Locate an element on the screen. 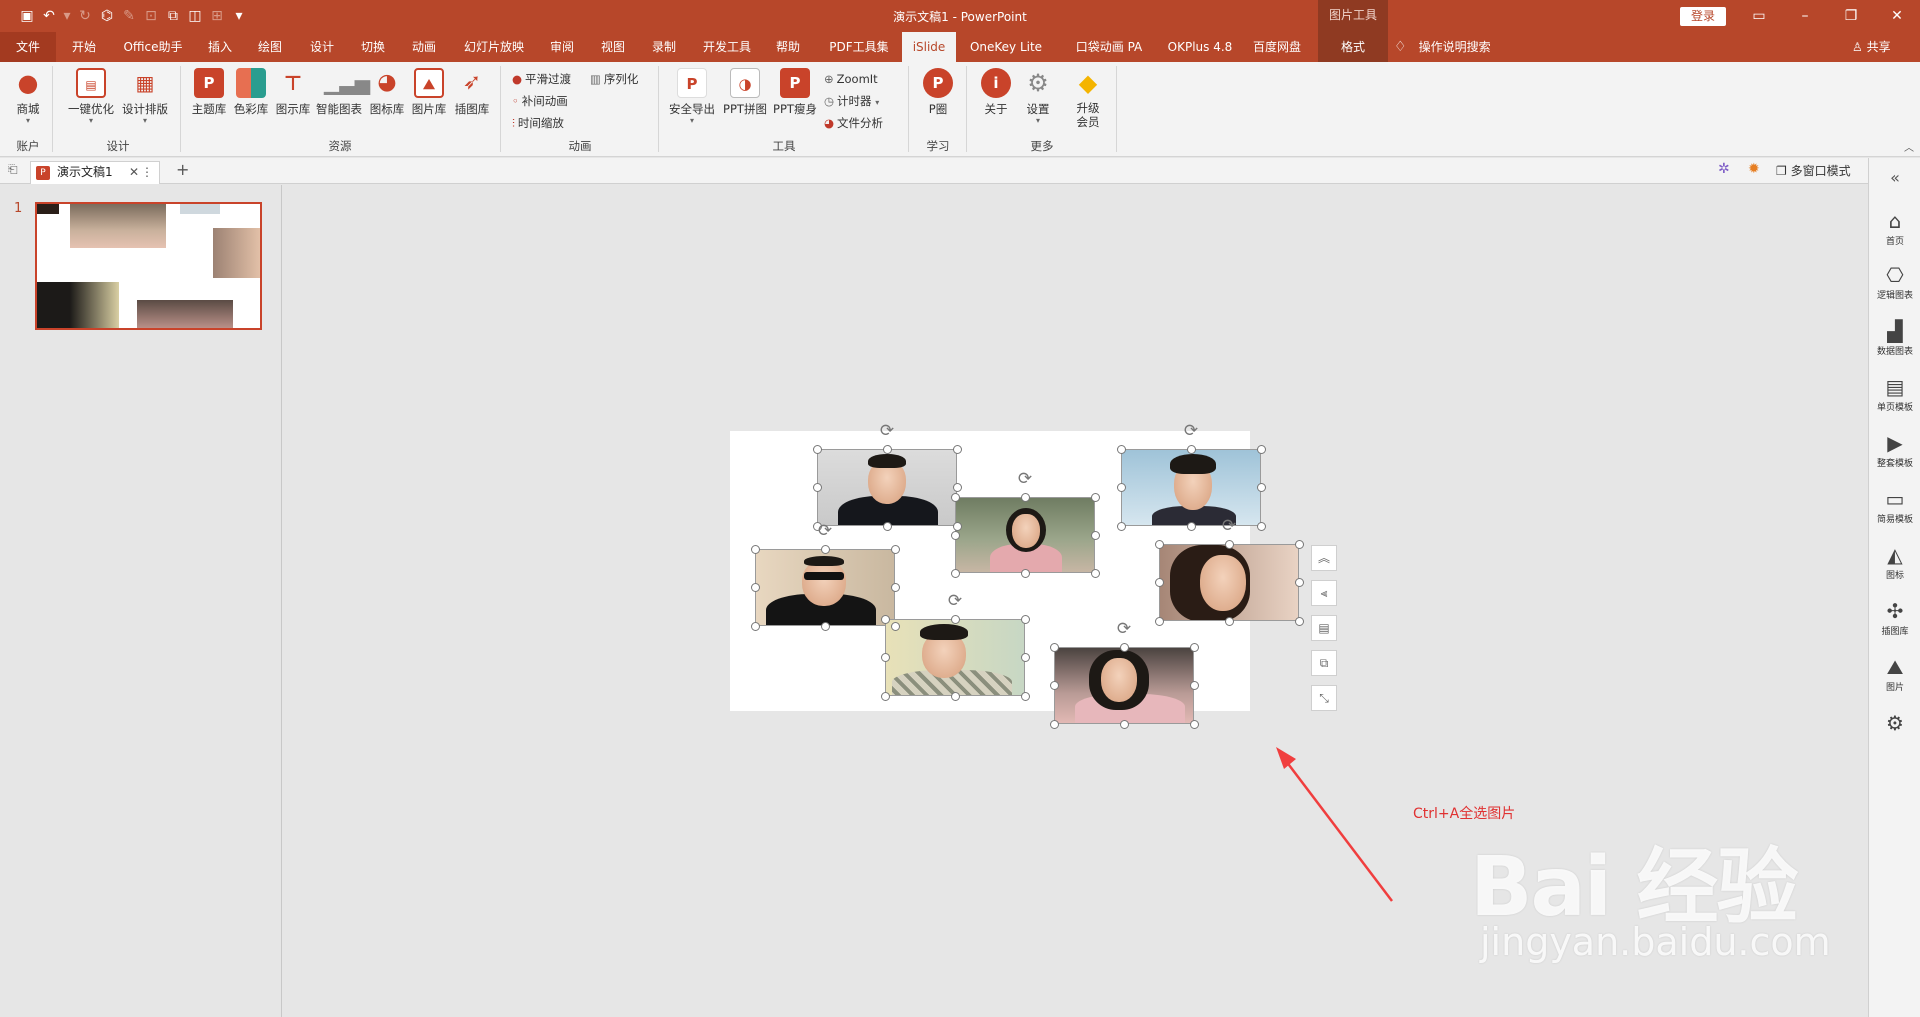 The height and width of the screenshot is (1017, 1920). new-tab-button: + is located at coordinates (182, 169).